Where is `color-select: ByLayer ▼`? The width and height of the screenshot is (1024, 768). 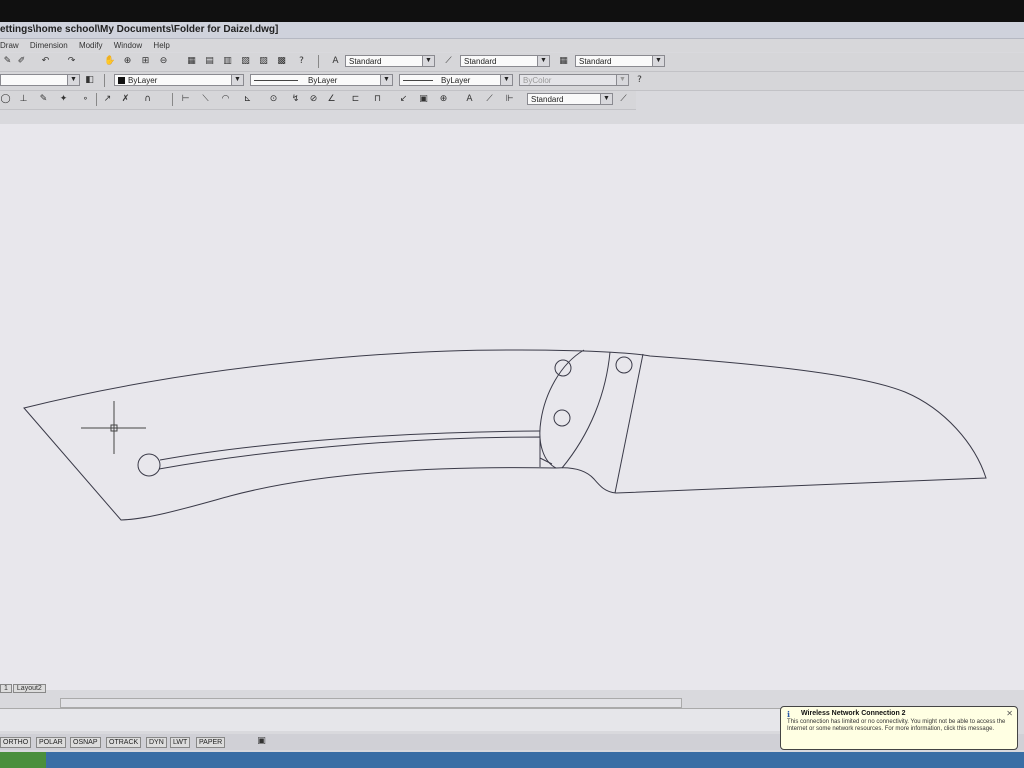
color-select: ByLayer ▼ is located at coordinates (179, 80).